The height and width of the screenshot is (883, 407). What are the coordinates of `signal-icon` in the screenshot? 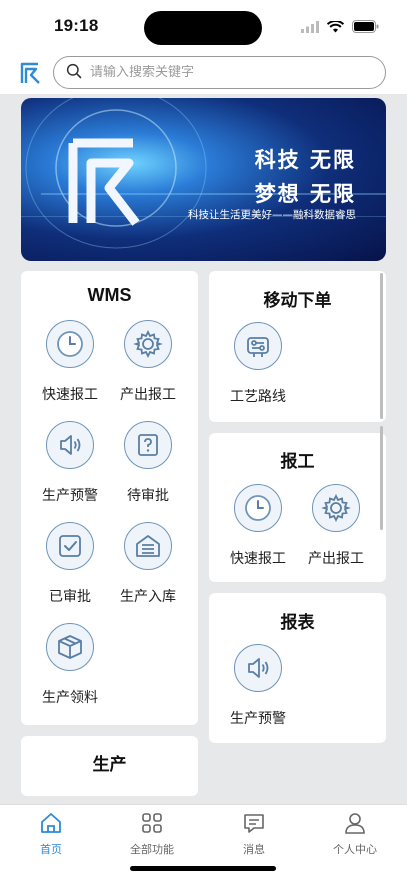 It's located at (310, 27).